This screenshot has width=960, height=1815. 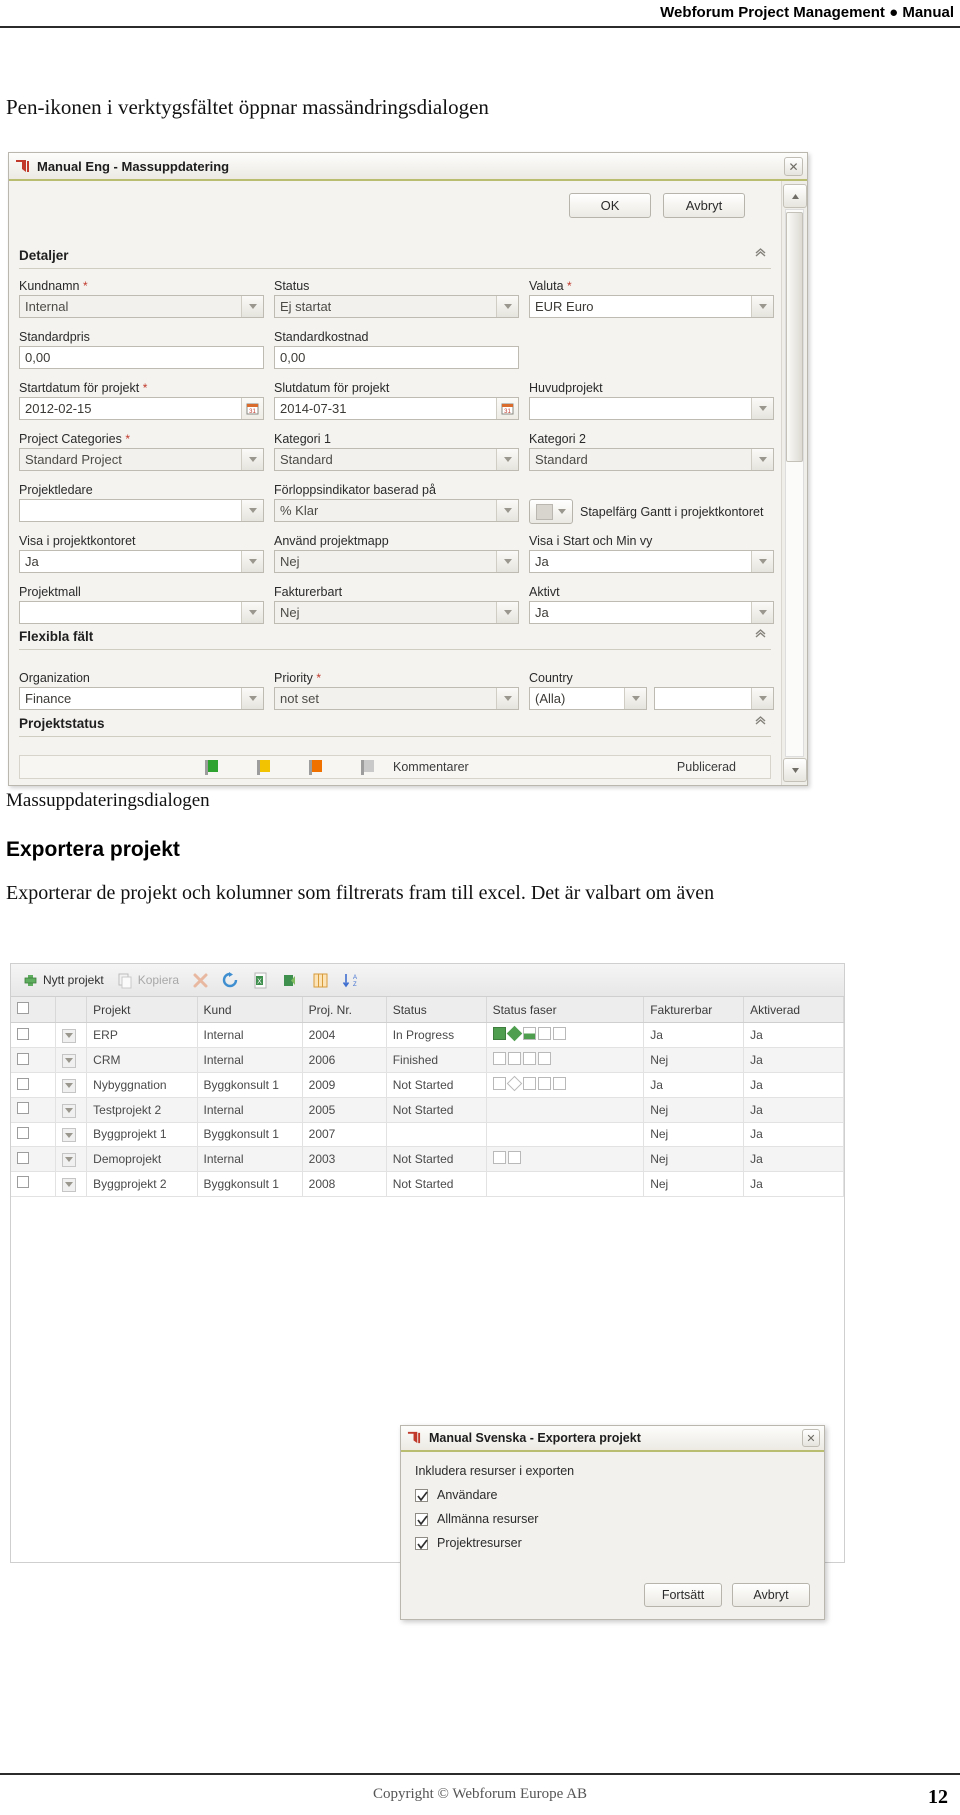 What do you see at coordinates (396, 357) in the screenshot?
I see `input-standardkostnad: 0,00` at bounding box center [396, 357].